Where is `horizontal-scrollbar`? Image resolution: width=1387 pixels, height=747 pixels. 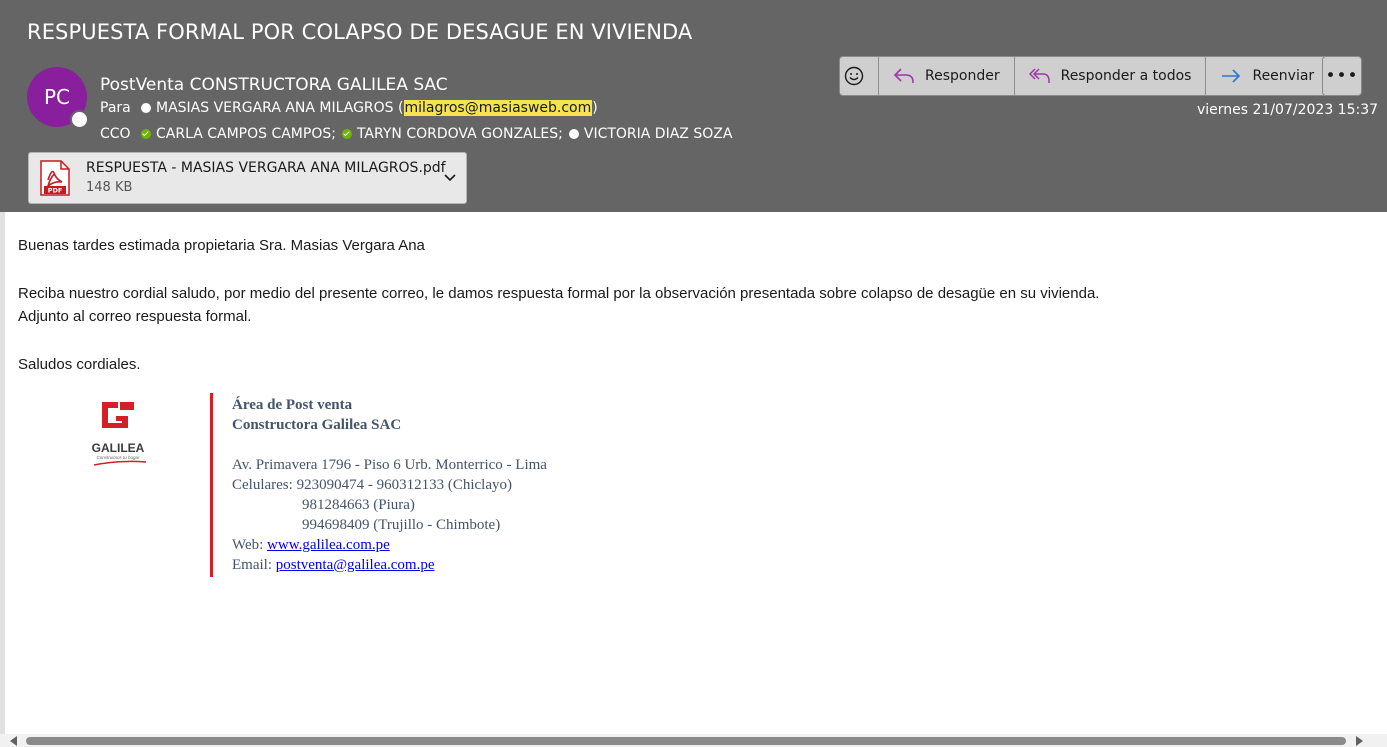
horizontal-scrollbar is located at coordinates (693, 740).